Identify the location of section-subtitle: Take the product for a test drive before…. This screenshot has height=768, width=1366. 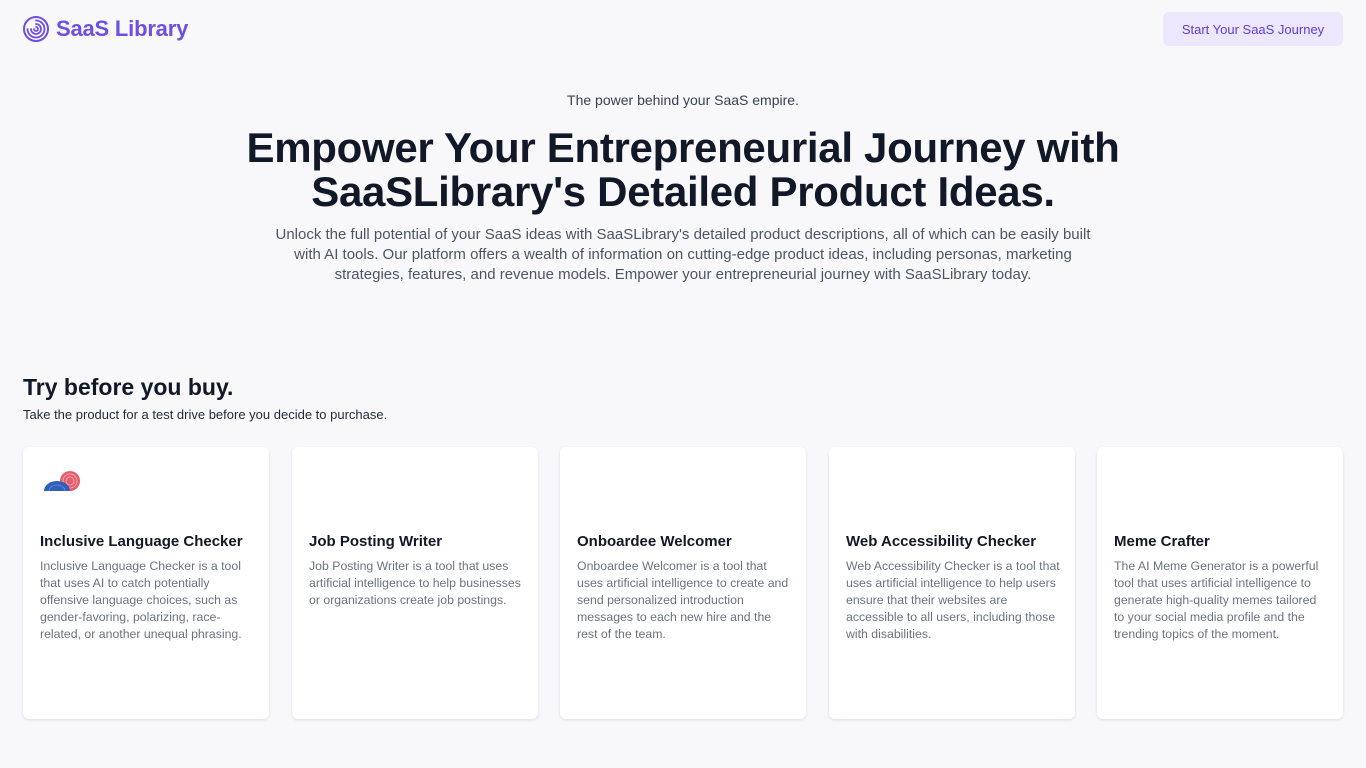
(205, 414).